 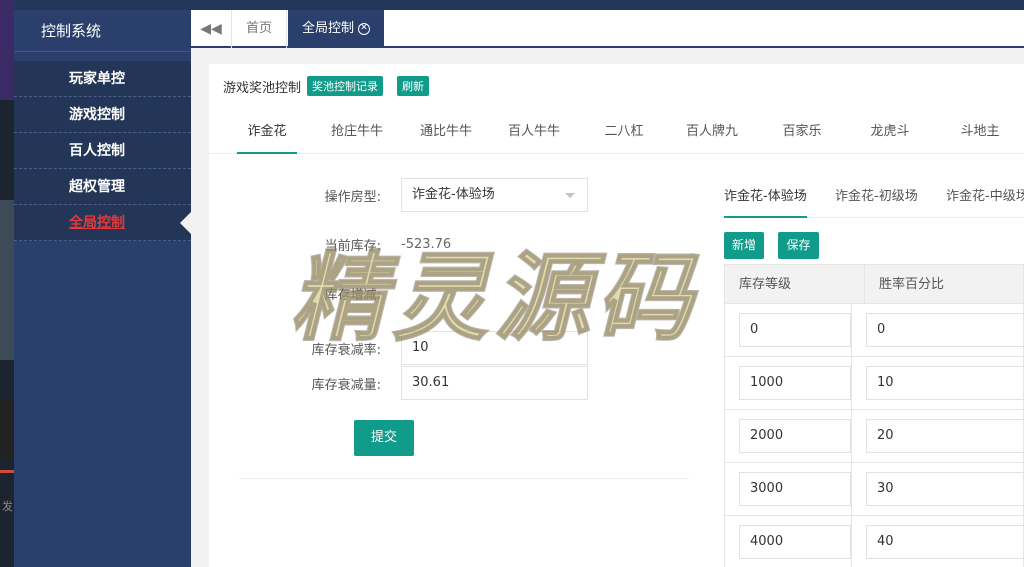 I want to click on decay-amount-input: 30.61, so click(x=494, y=383).